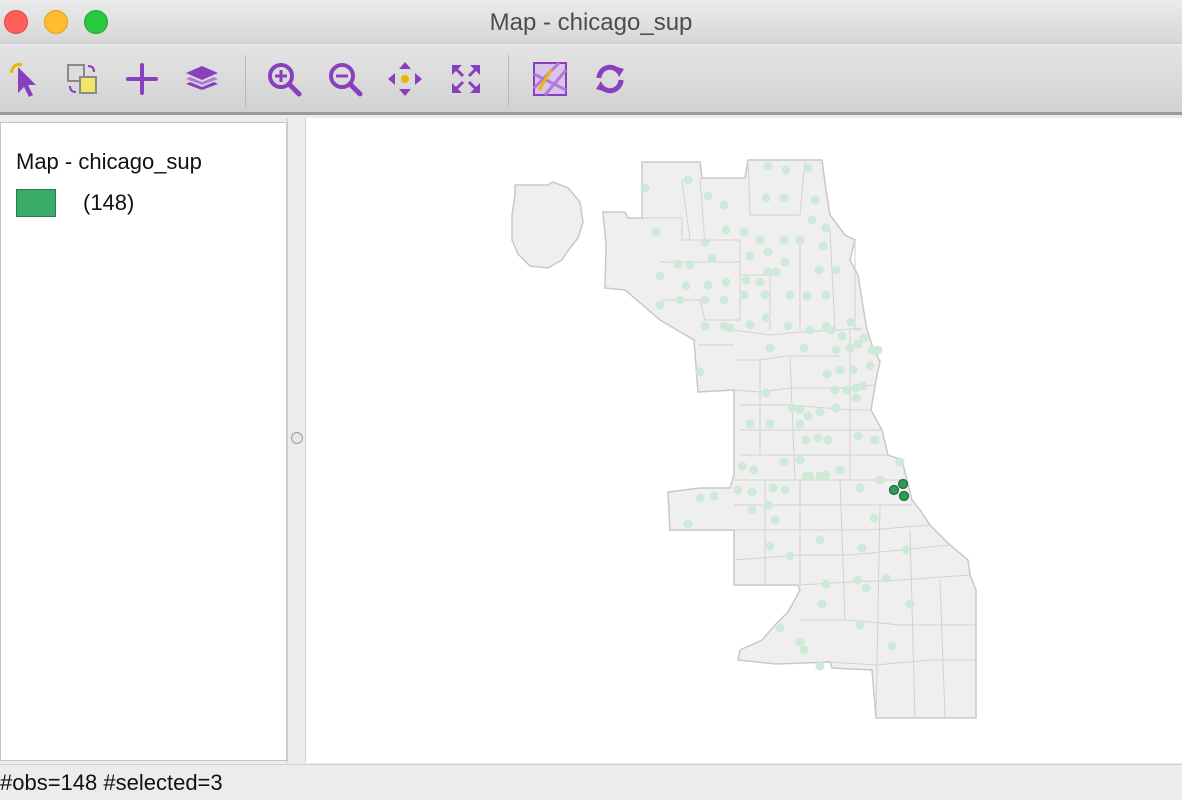  Describe the element at coordinates (903, 484) in the screenshot. I see `map-point-selected` at that location.